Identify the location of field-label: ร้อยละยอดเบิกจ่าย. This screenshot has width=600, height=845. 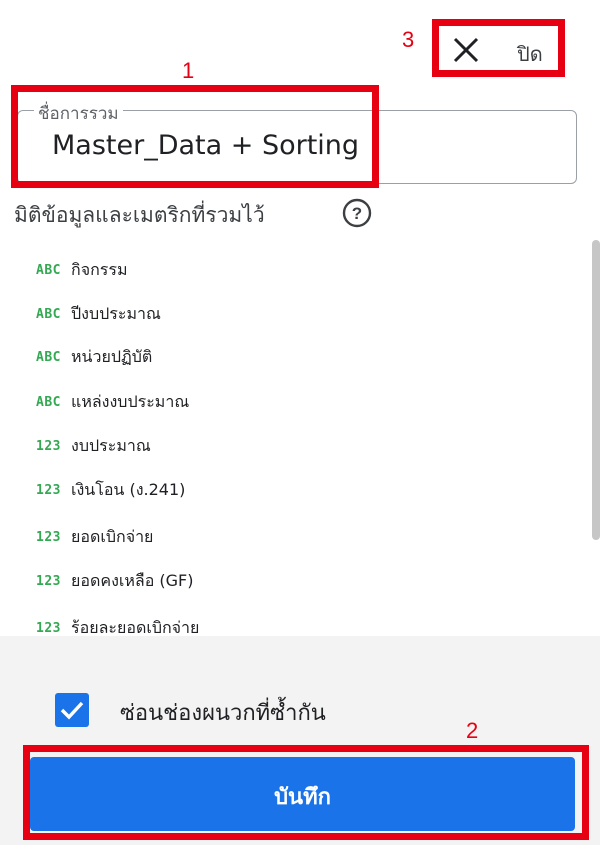
(135, 627).